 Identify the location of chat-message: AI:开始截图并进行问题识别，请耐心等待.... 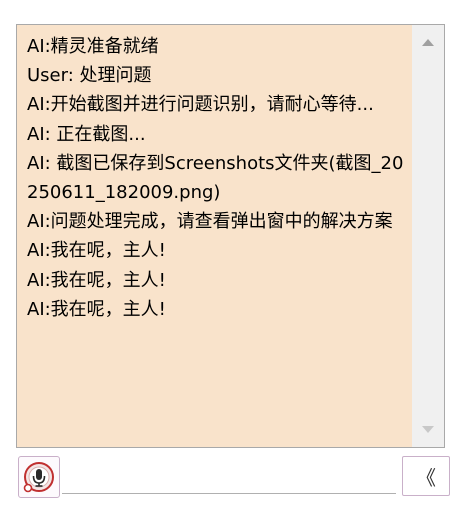
(200, 105).